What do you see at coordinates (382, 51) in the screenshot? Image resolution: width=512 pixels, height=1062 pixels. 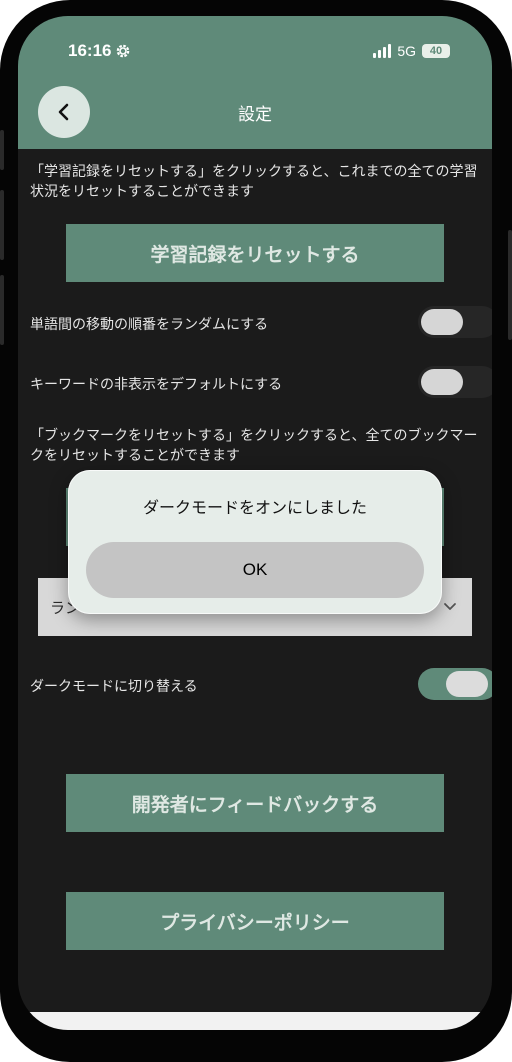 I see `signal-icon` at bounding box center [382, 51].